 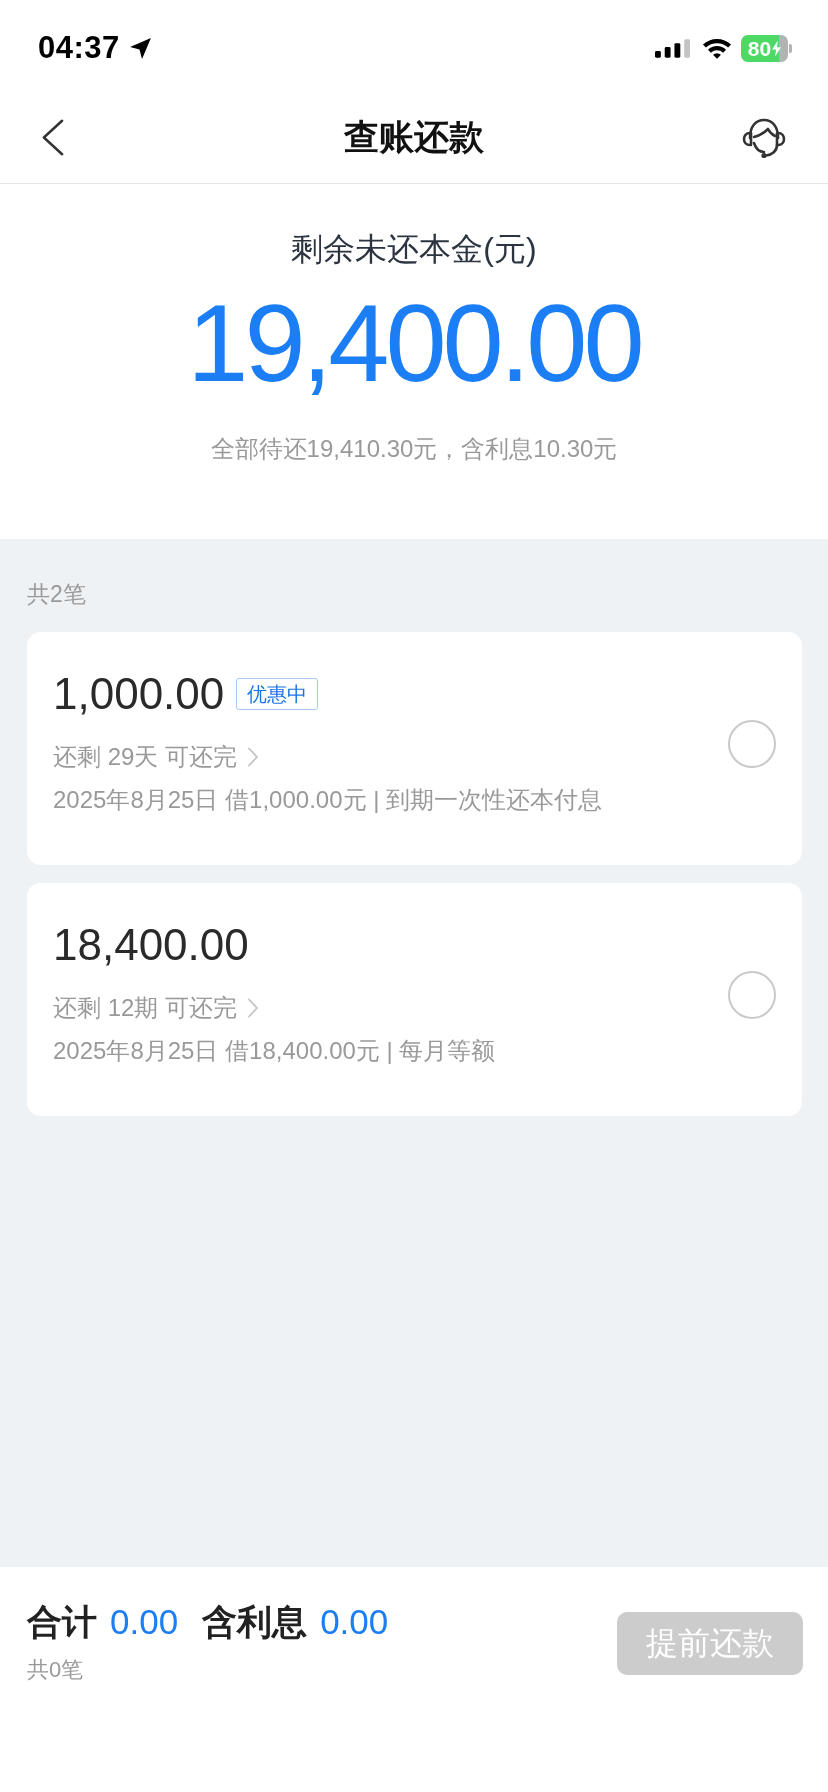 What do you see at coordinates (145, 757) in the screenshot?
I see `remaining-term: 还剩 29天 可还完` at bounding box center [145, 757].